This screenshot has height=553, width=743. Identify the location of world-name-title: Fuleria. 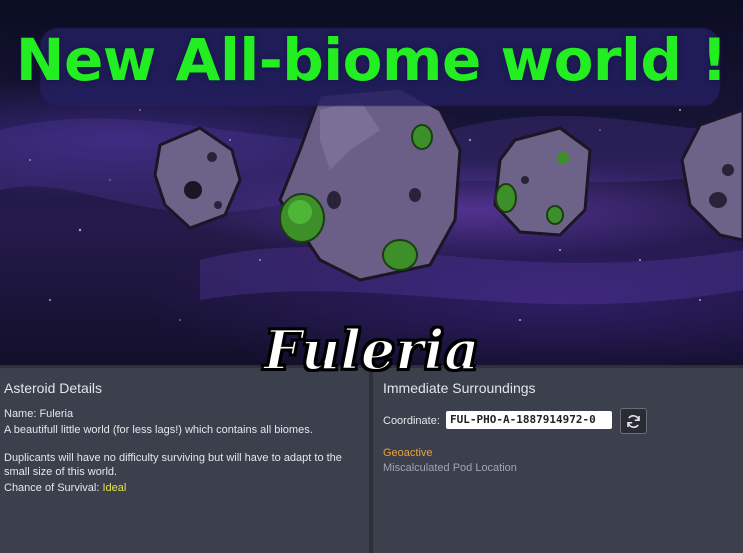
(371, 350).